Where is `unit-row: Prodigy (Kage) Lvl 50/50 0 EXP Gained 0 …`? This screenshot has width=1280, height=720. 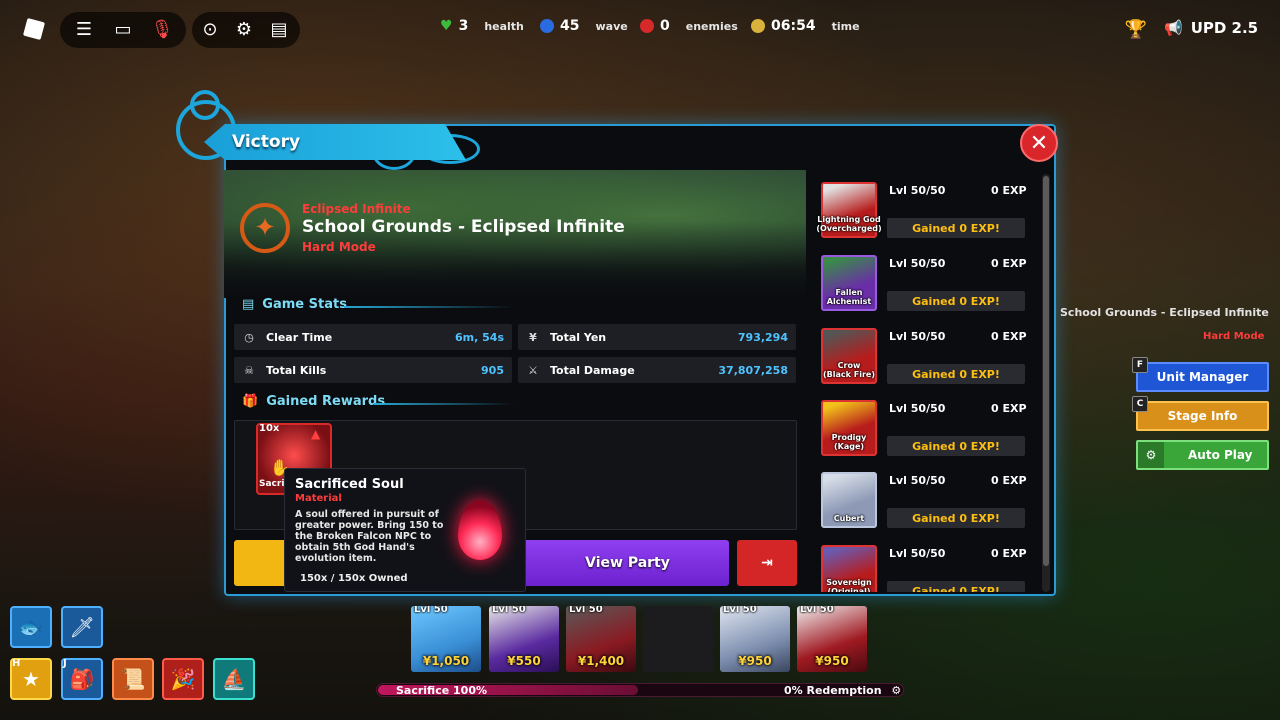 unit-row: Prodigy (Kage) Lvl 50/50 0 EXP Gained 0 … is located at coordinates (929, 432).